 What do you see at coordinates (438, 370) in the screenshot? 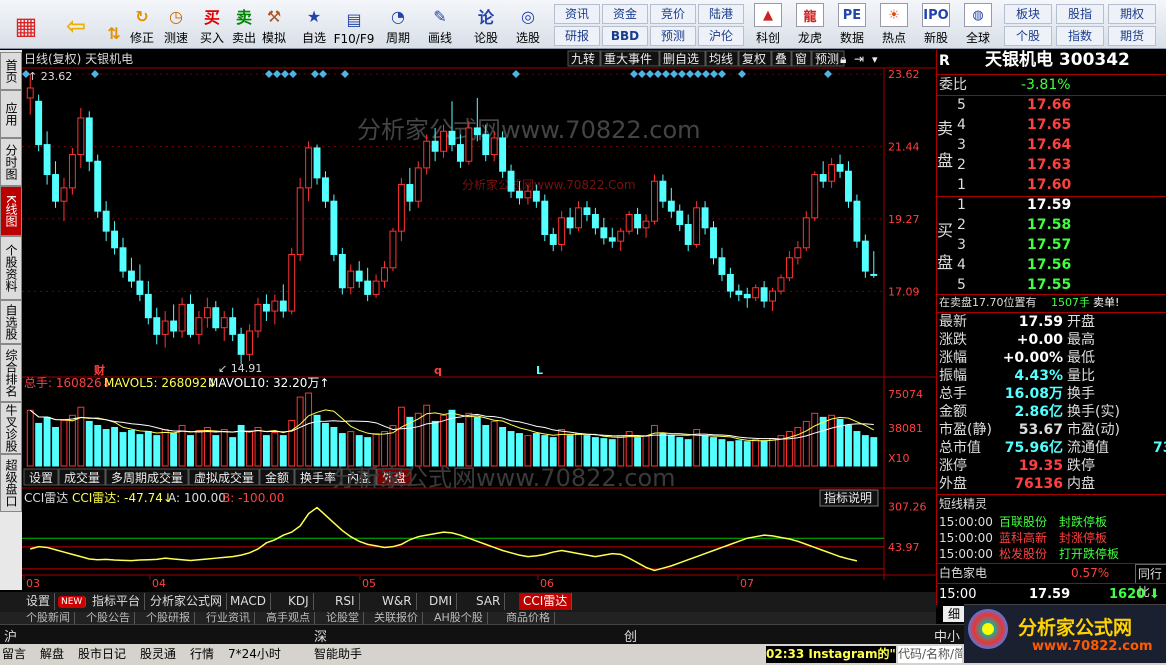
I see `event-marker: q` at bounding box center [438, 370].